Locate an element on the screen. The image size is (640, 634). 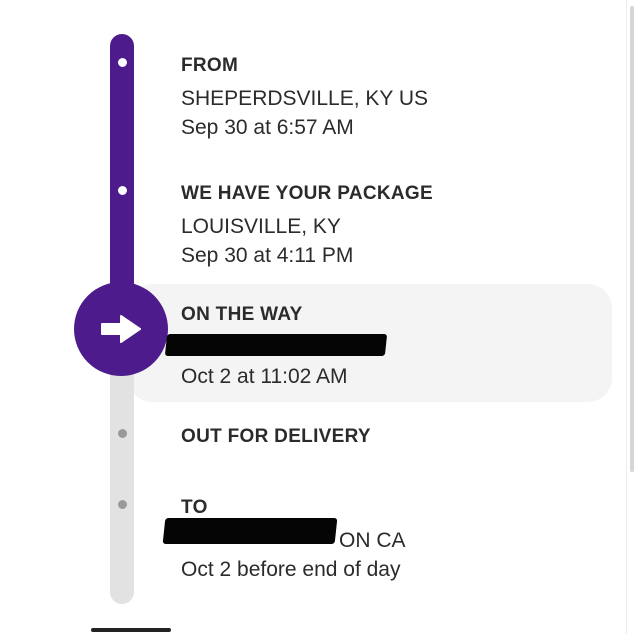
timeline-step-out-for-delivery: OUT FOR DELIVERY is located at coordinates (276, 437).